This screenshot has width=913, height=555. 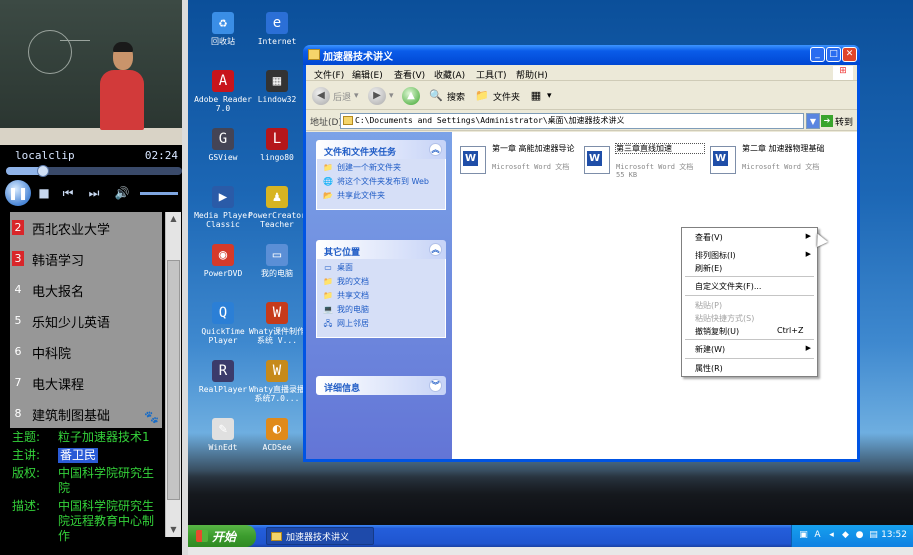 What do you see at coordinates (831, 535) in the screenshot?
I see `speaker-tray-icon: ◂` at bounding box center [831, 535].